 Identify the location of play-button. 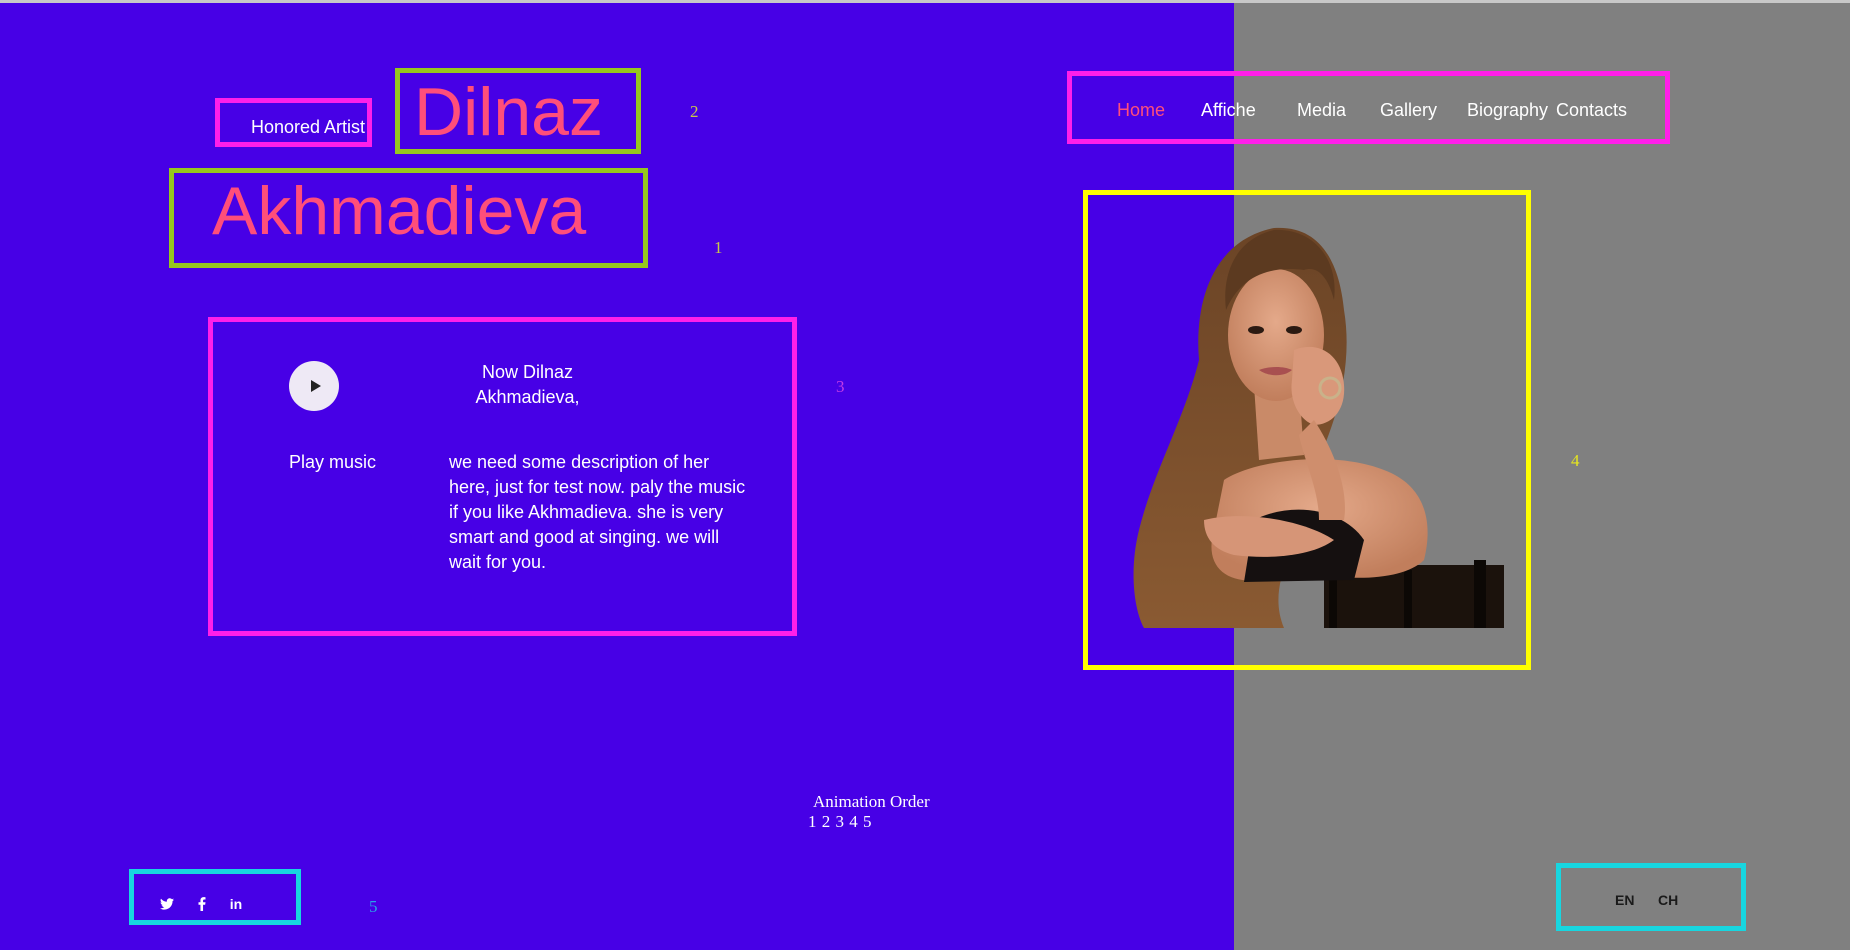
(314, 386).